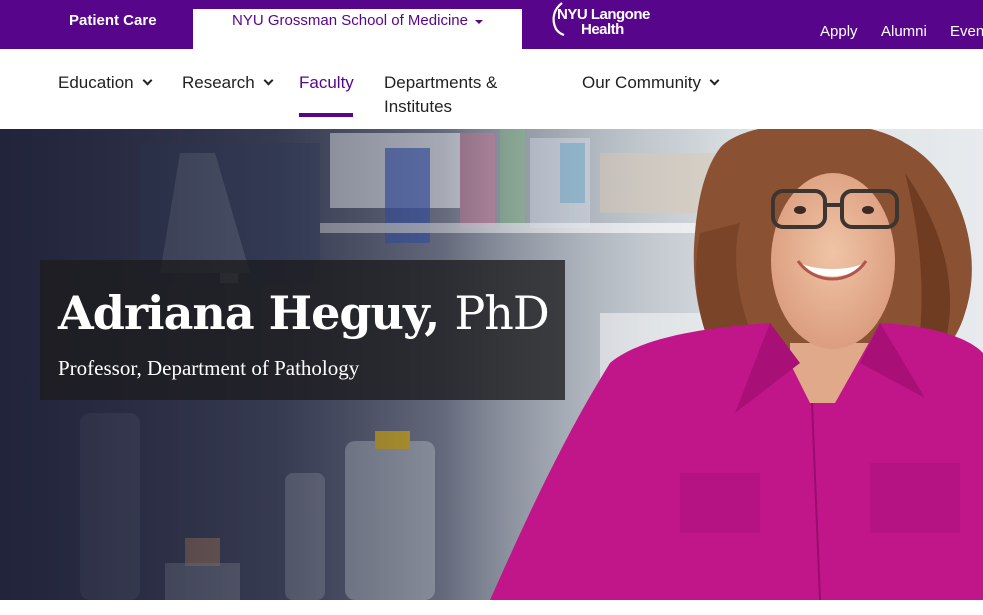  What do you see at coordinates (839, 31) in the screenshot?
I see `apply-link: Apply` at bounding box center [839, 31].